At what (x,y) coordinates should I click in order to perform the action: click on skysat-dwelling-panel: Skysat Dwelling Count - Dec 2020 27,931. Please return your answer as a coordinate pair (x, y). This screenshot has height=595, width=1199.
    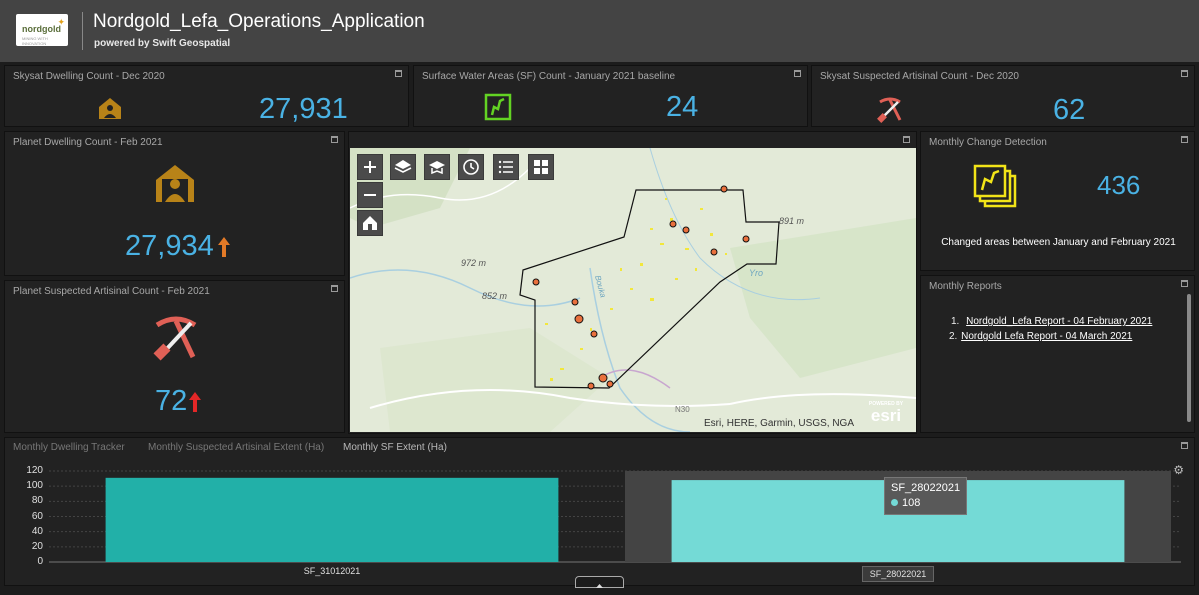
    Looking at the image, I should click on (206, 96).